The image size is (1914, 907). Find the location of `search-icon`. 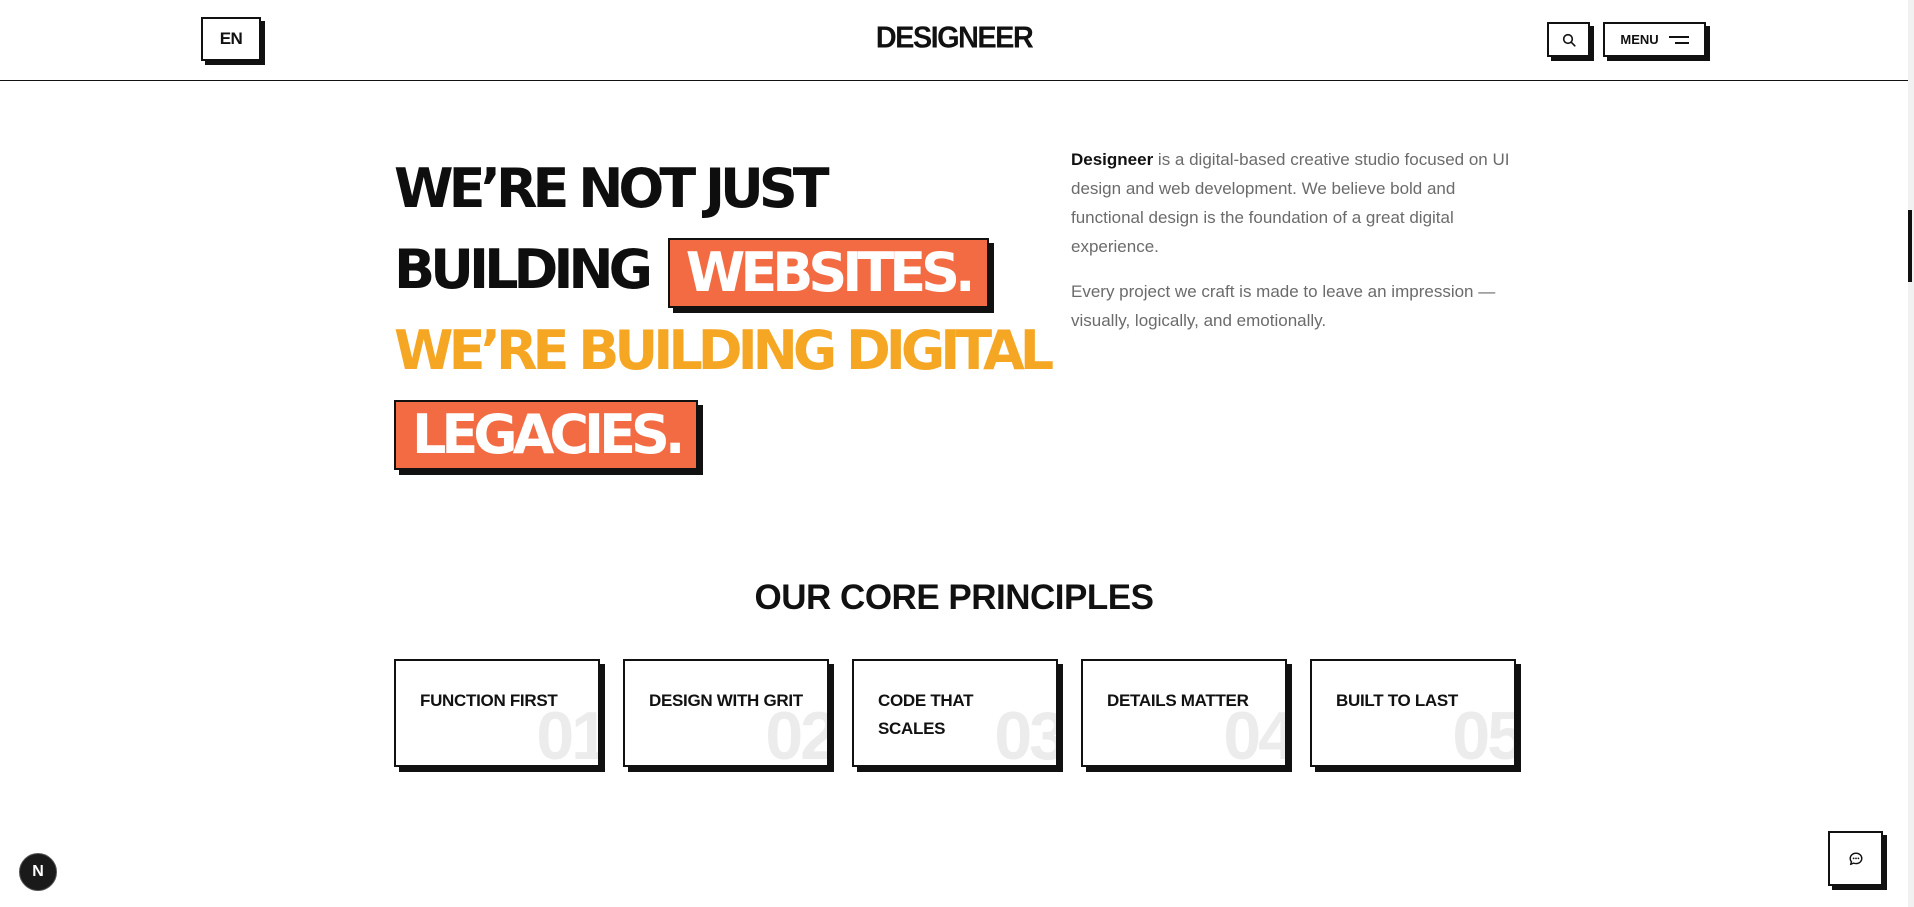

search-icon is located at coordinates (1569, 40).